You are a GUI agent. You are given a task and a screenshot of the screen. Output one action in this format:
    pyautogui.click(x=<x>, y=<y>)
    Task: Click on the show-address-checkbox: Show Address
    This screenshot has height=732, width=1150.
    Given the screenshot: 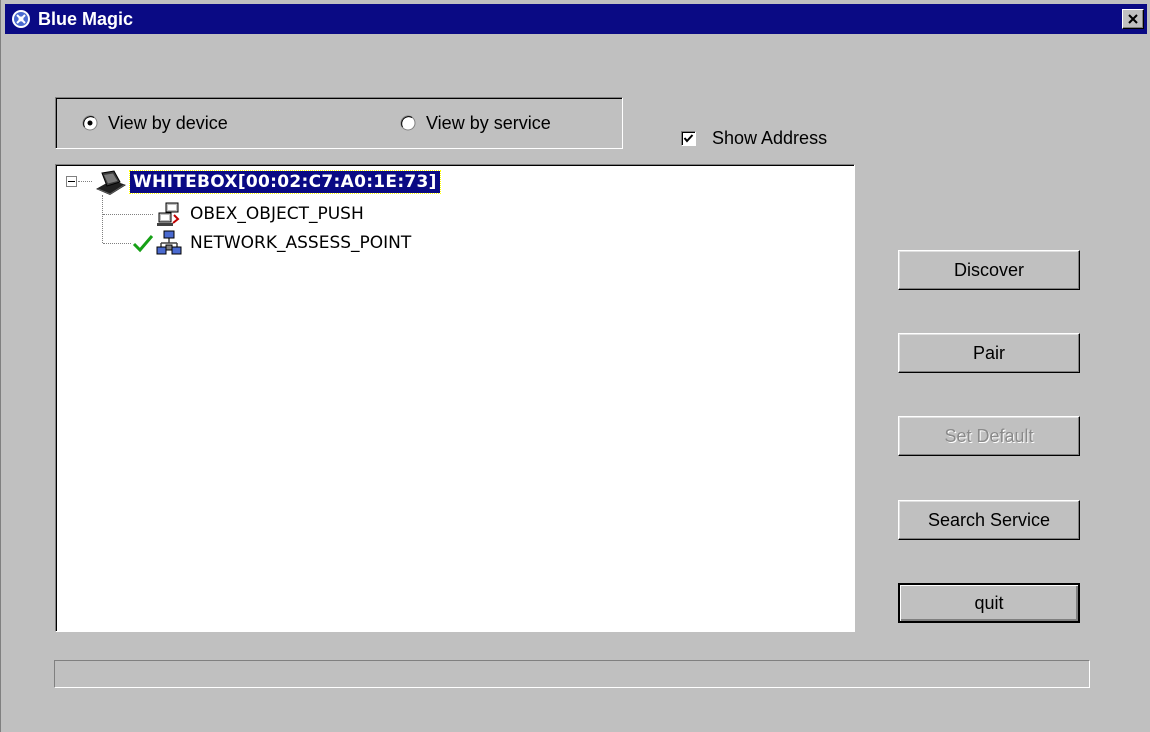 What is the action you would take?
    pyautogui.click(x=754, y=138)
    